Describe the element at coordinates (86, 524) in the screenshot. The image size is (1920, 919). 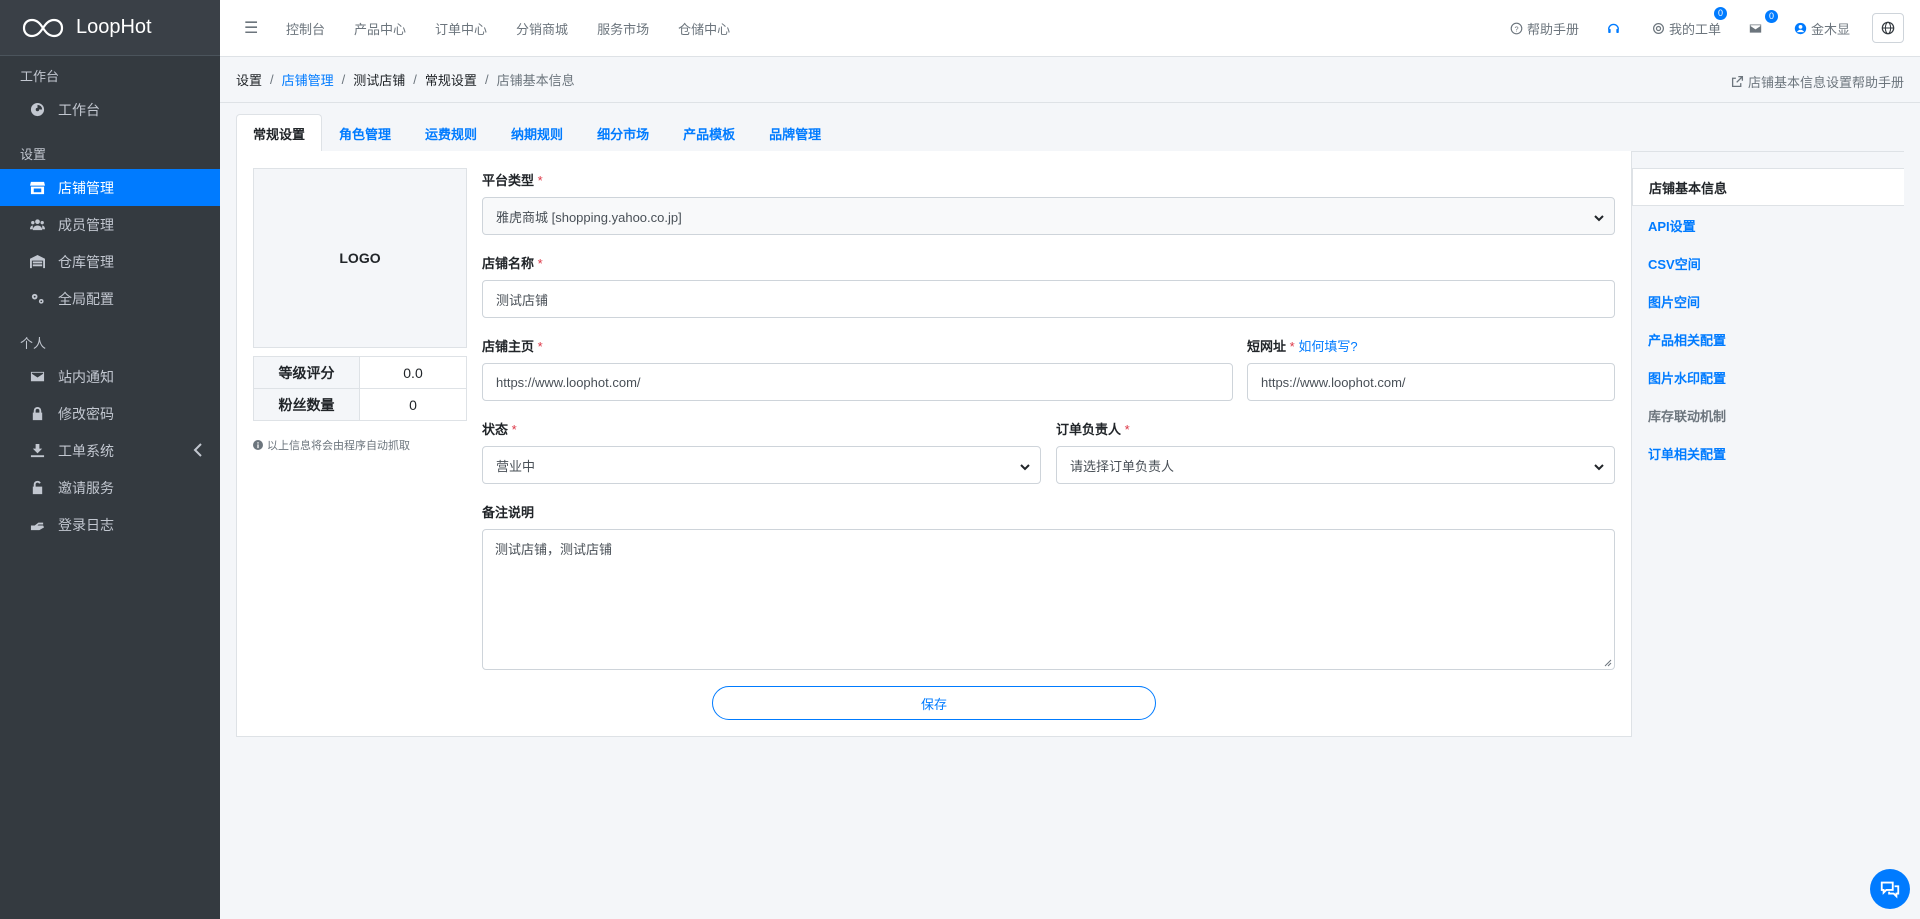
I see `sidebar-item-label: 登录日志` at that location.